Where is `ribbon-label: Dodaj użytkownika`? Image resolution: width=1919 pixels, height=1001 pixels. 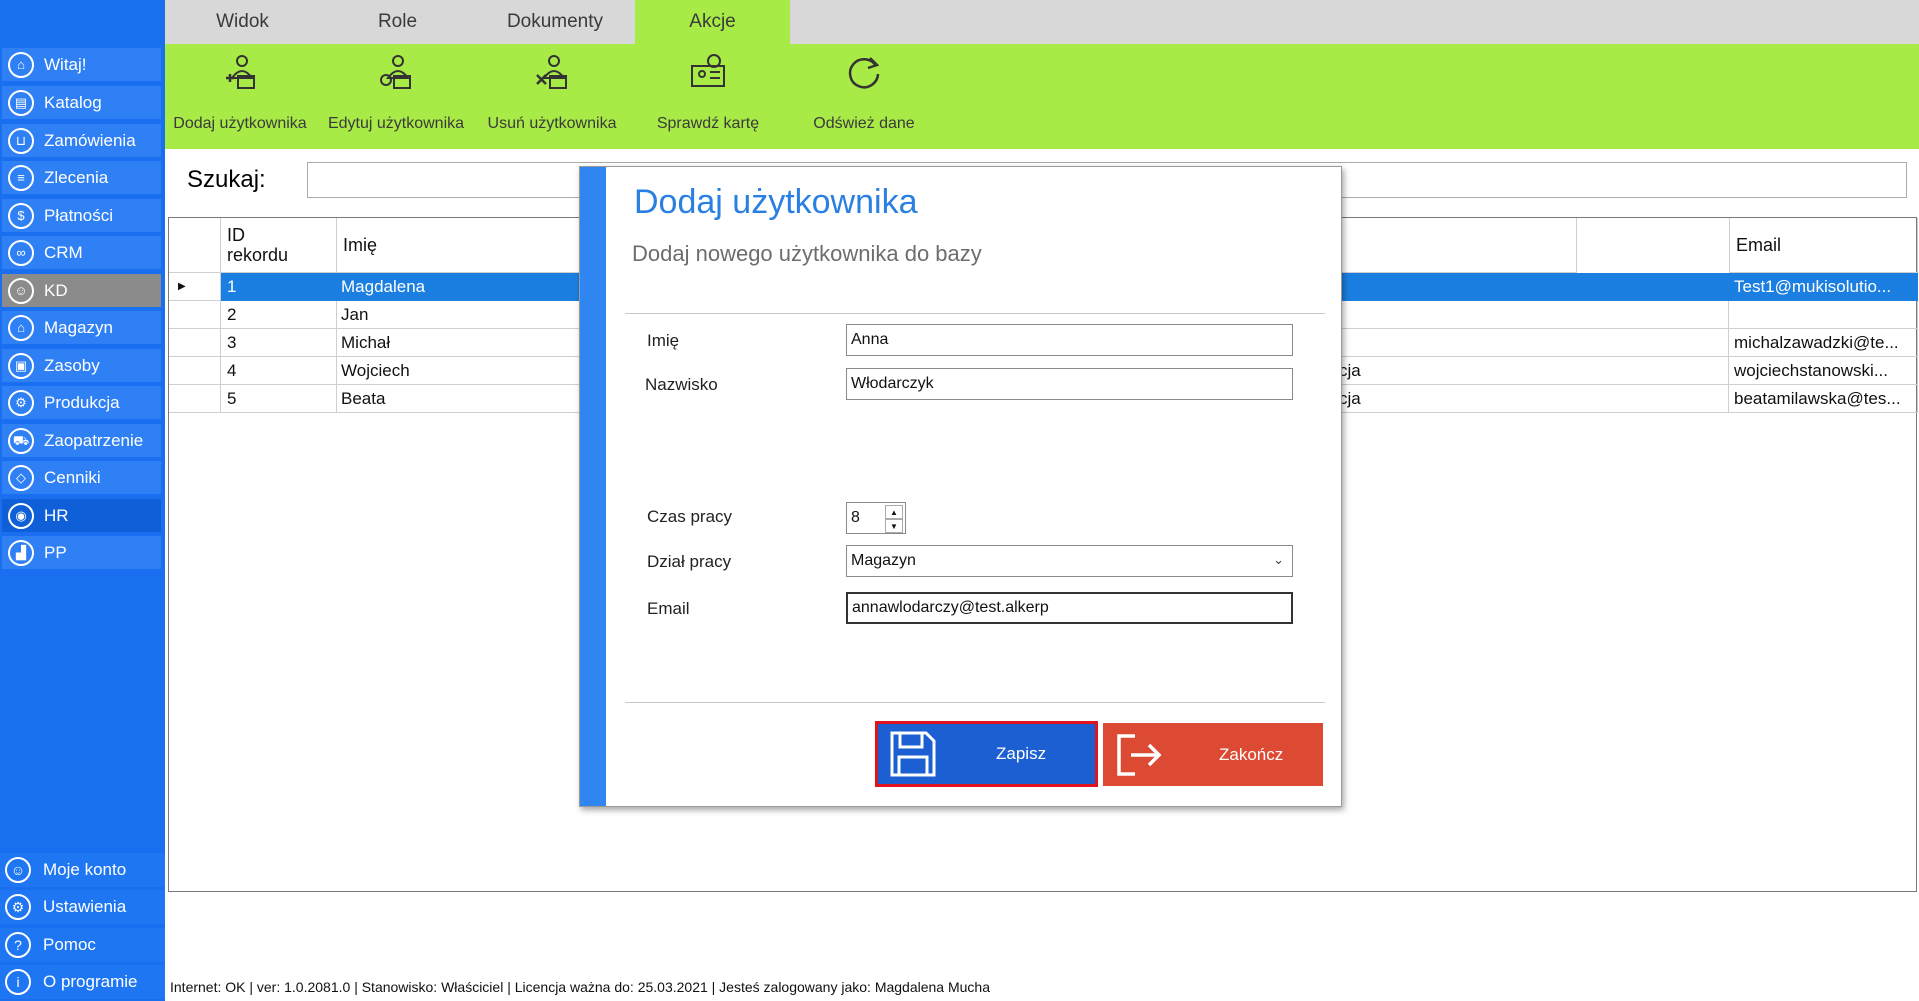 ribbon-label: Dodaj użytkownika is located at coordinates (240, 123).